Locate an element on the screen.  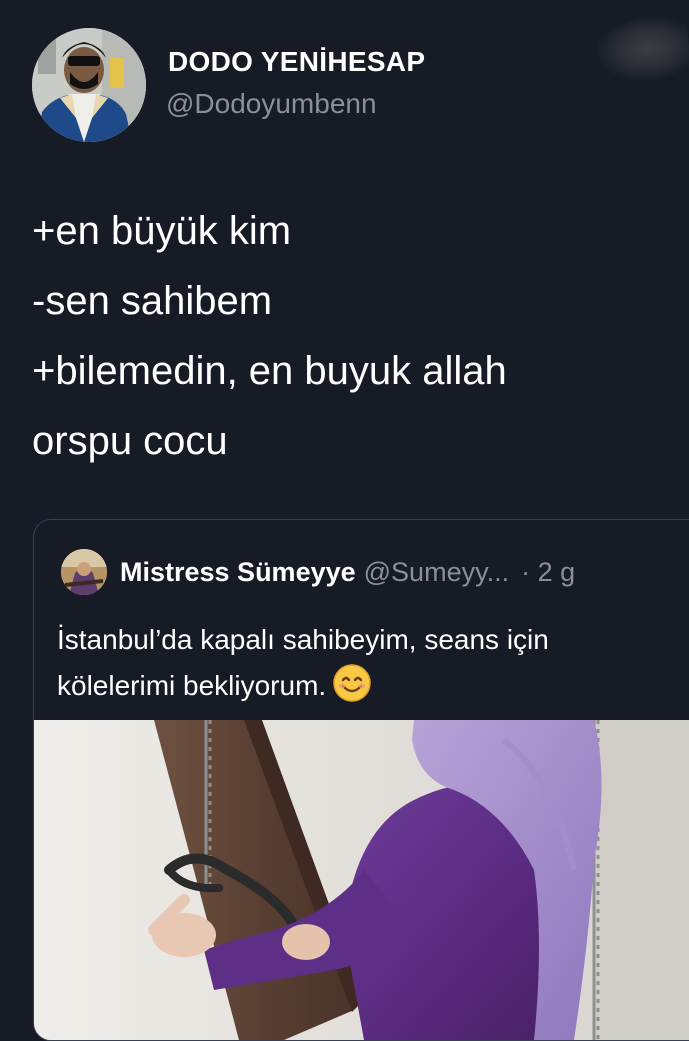
smiling-face-emoji-icon is located at coordinates (352, 683).